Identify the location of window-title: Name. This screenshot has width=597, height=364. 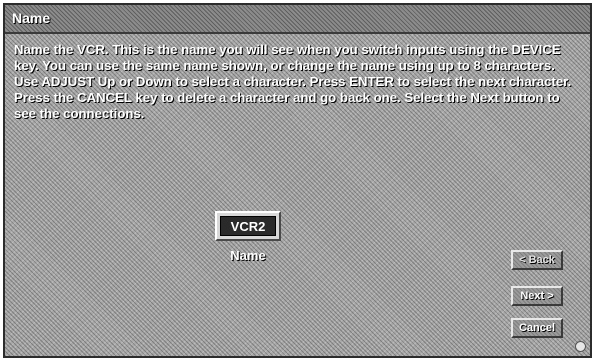
(31, 18).